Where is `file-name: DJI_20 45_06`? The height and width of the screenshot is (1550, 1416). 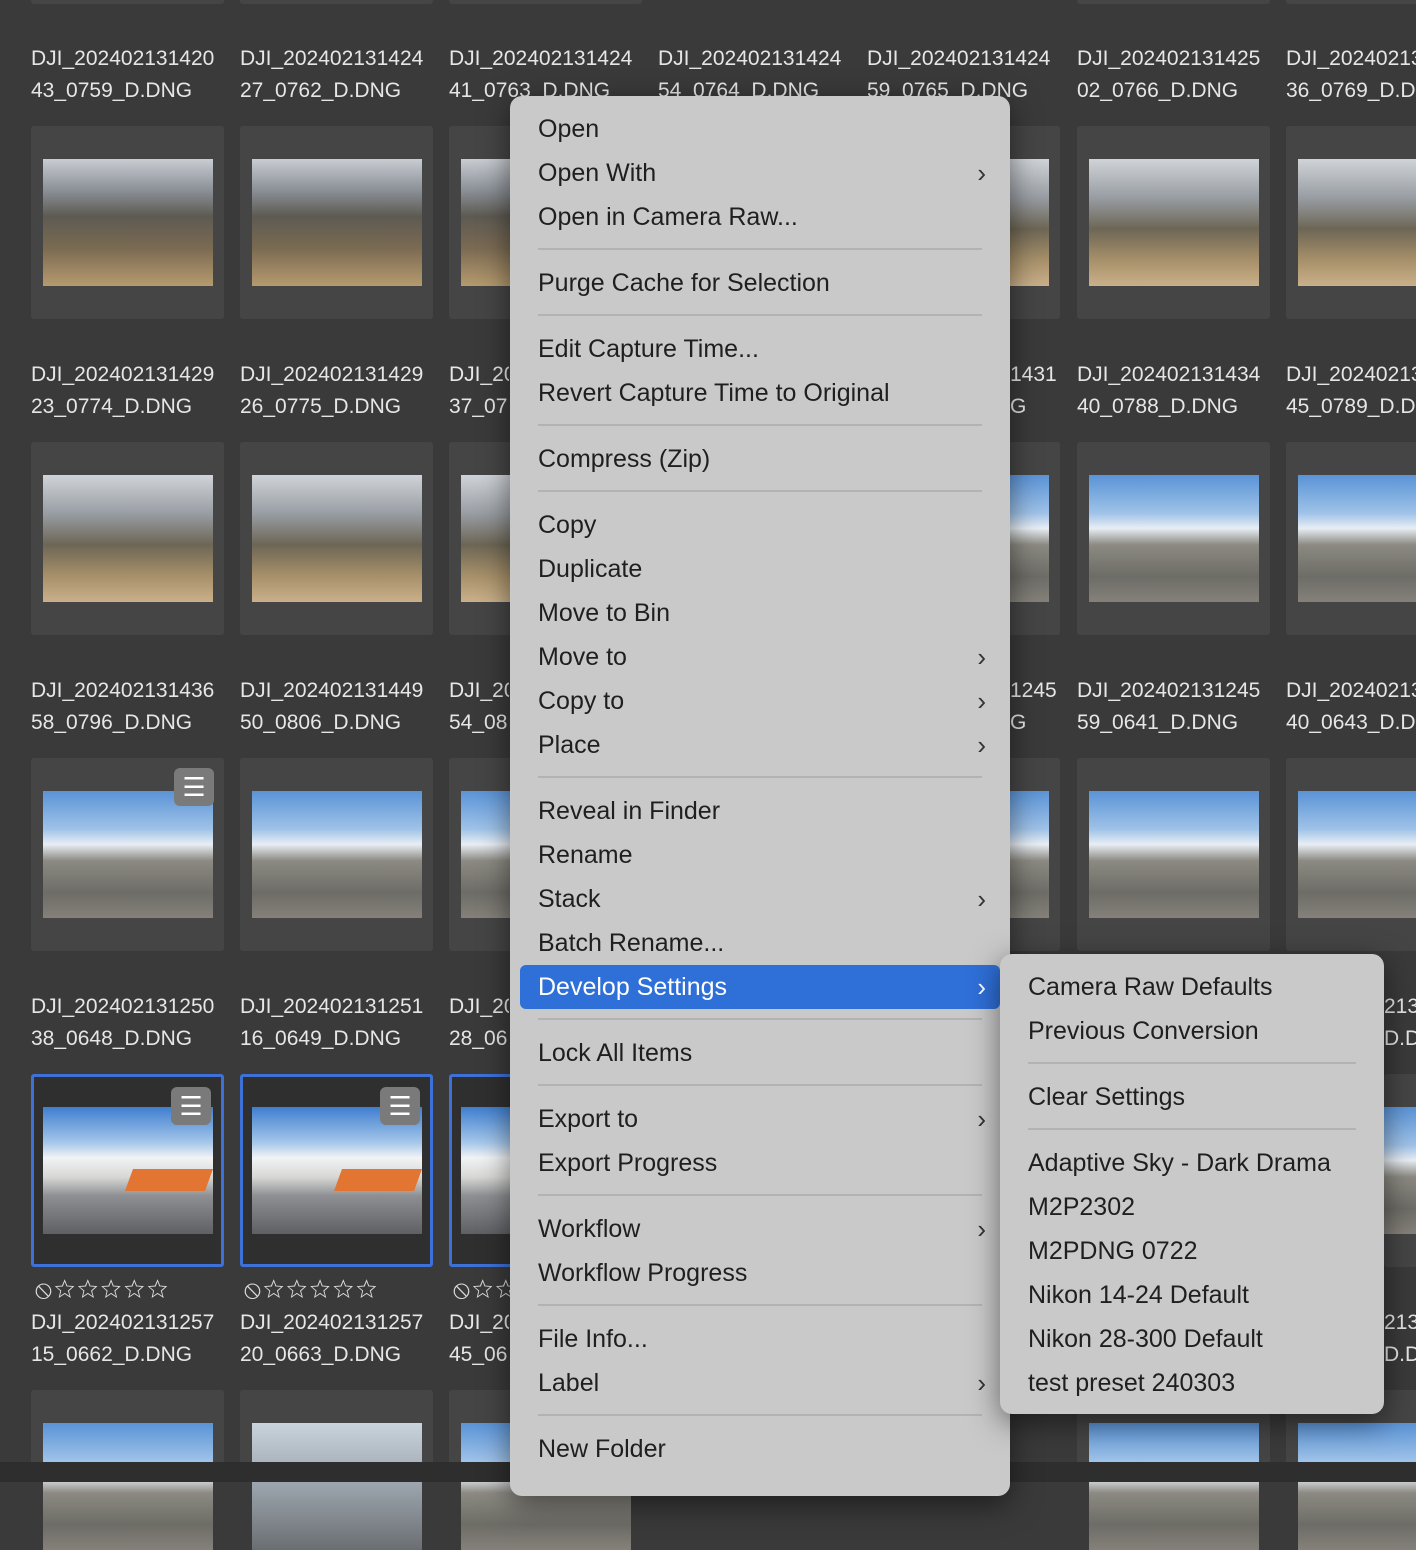
file-name: DJI_20 45_06 is located at coordinates (479, 1338).